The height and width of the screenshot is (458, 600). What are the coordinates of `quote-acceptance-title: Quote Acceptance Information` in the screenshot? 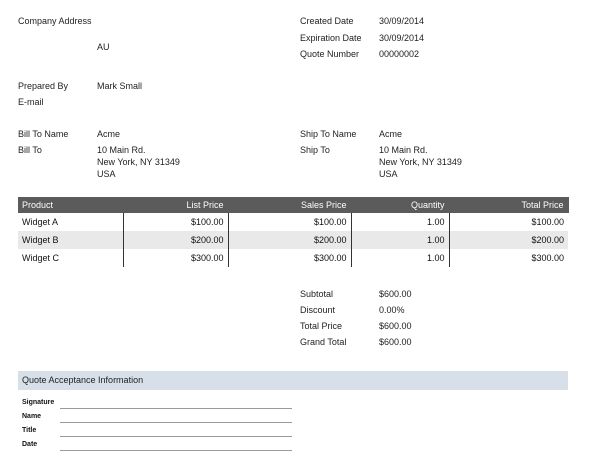 It's located at (82, 380).